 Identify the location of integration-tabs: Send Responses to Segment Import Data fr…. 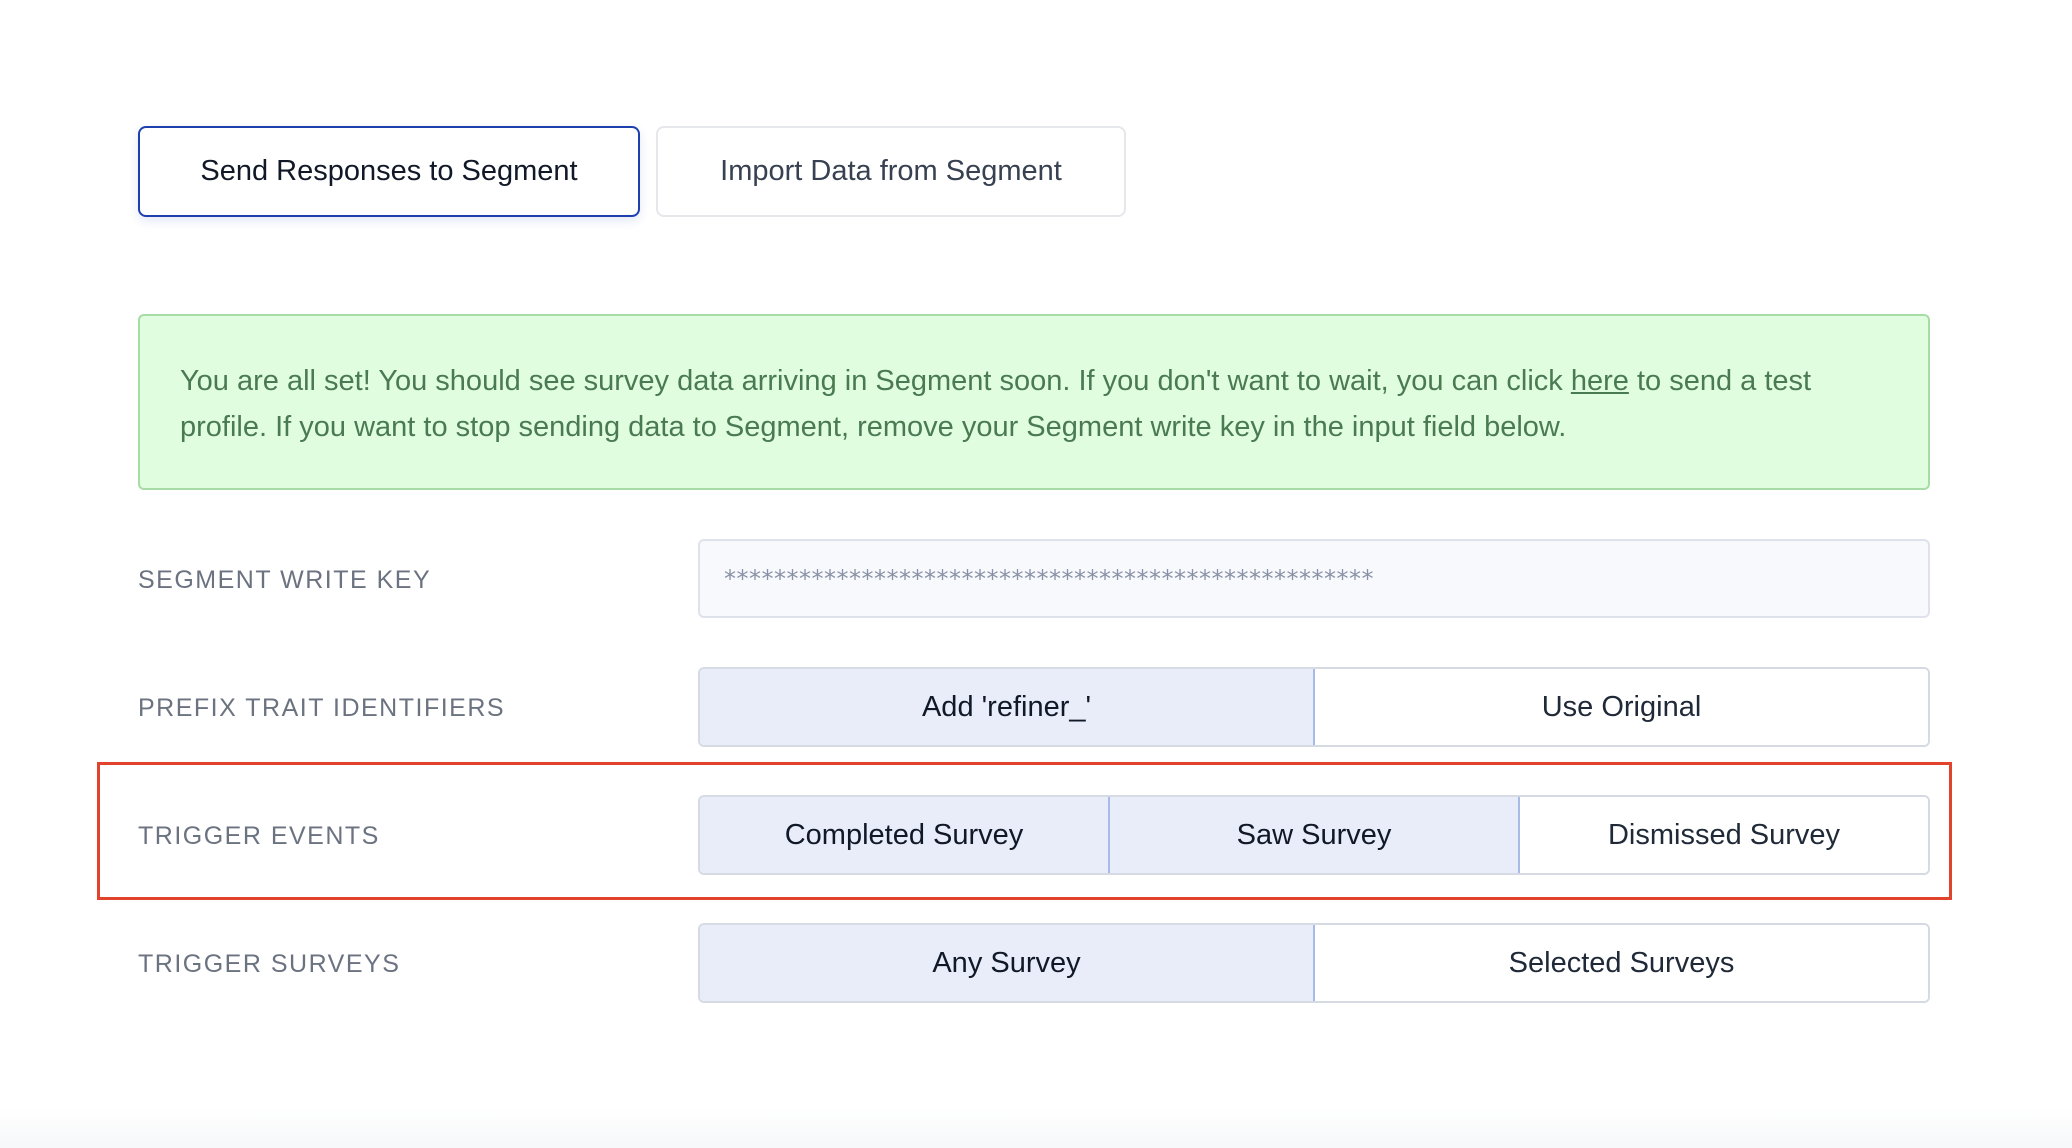
(632, 171).